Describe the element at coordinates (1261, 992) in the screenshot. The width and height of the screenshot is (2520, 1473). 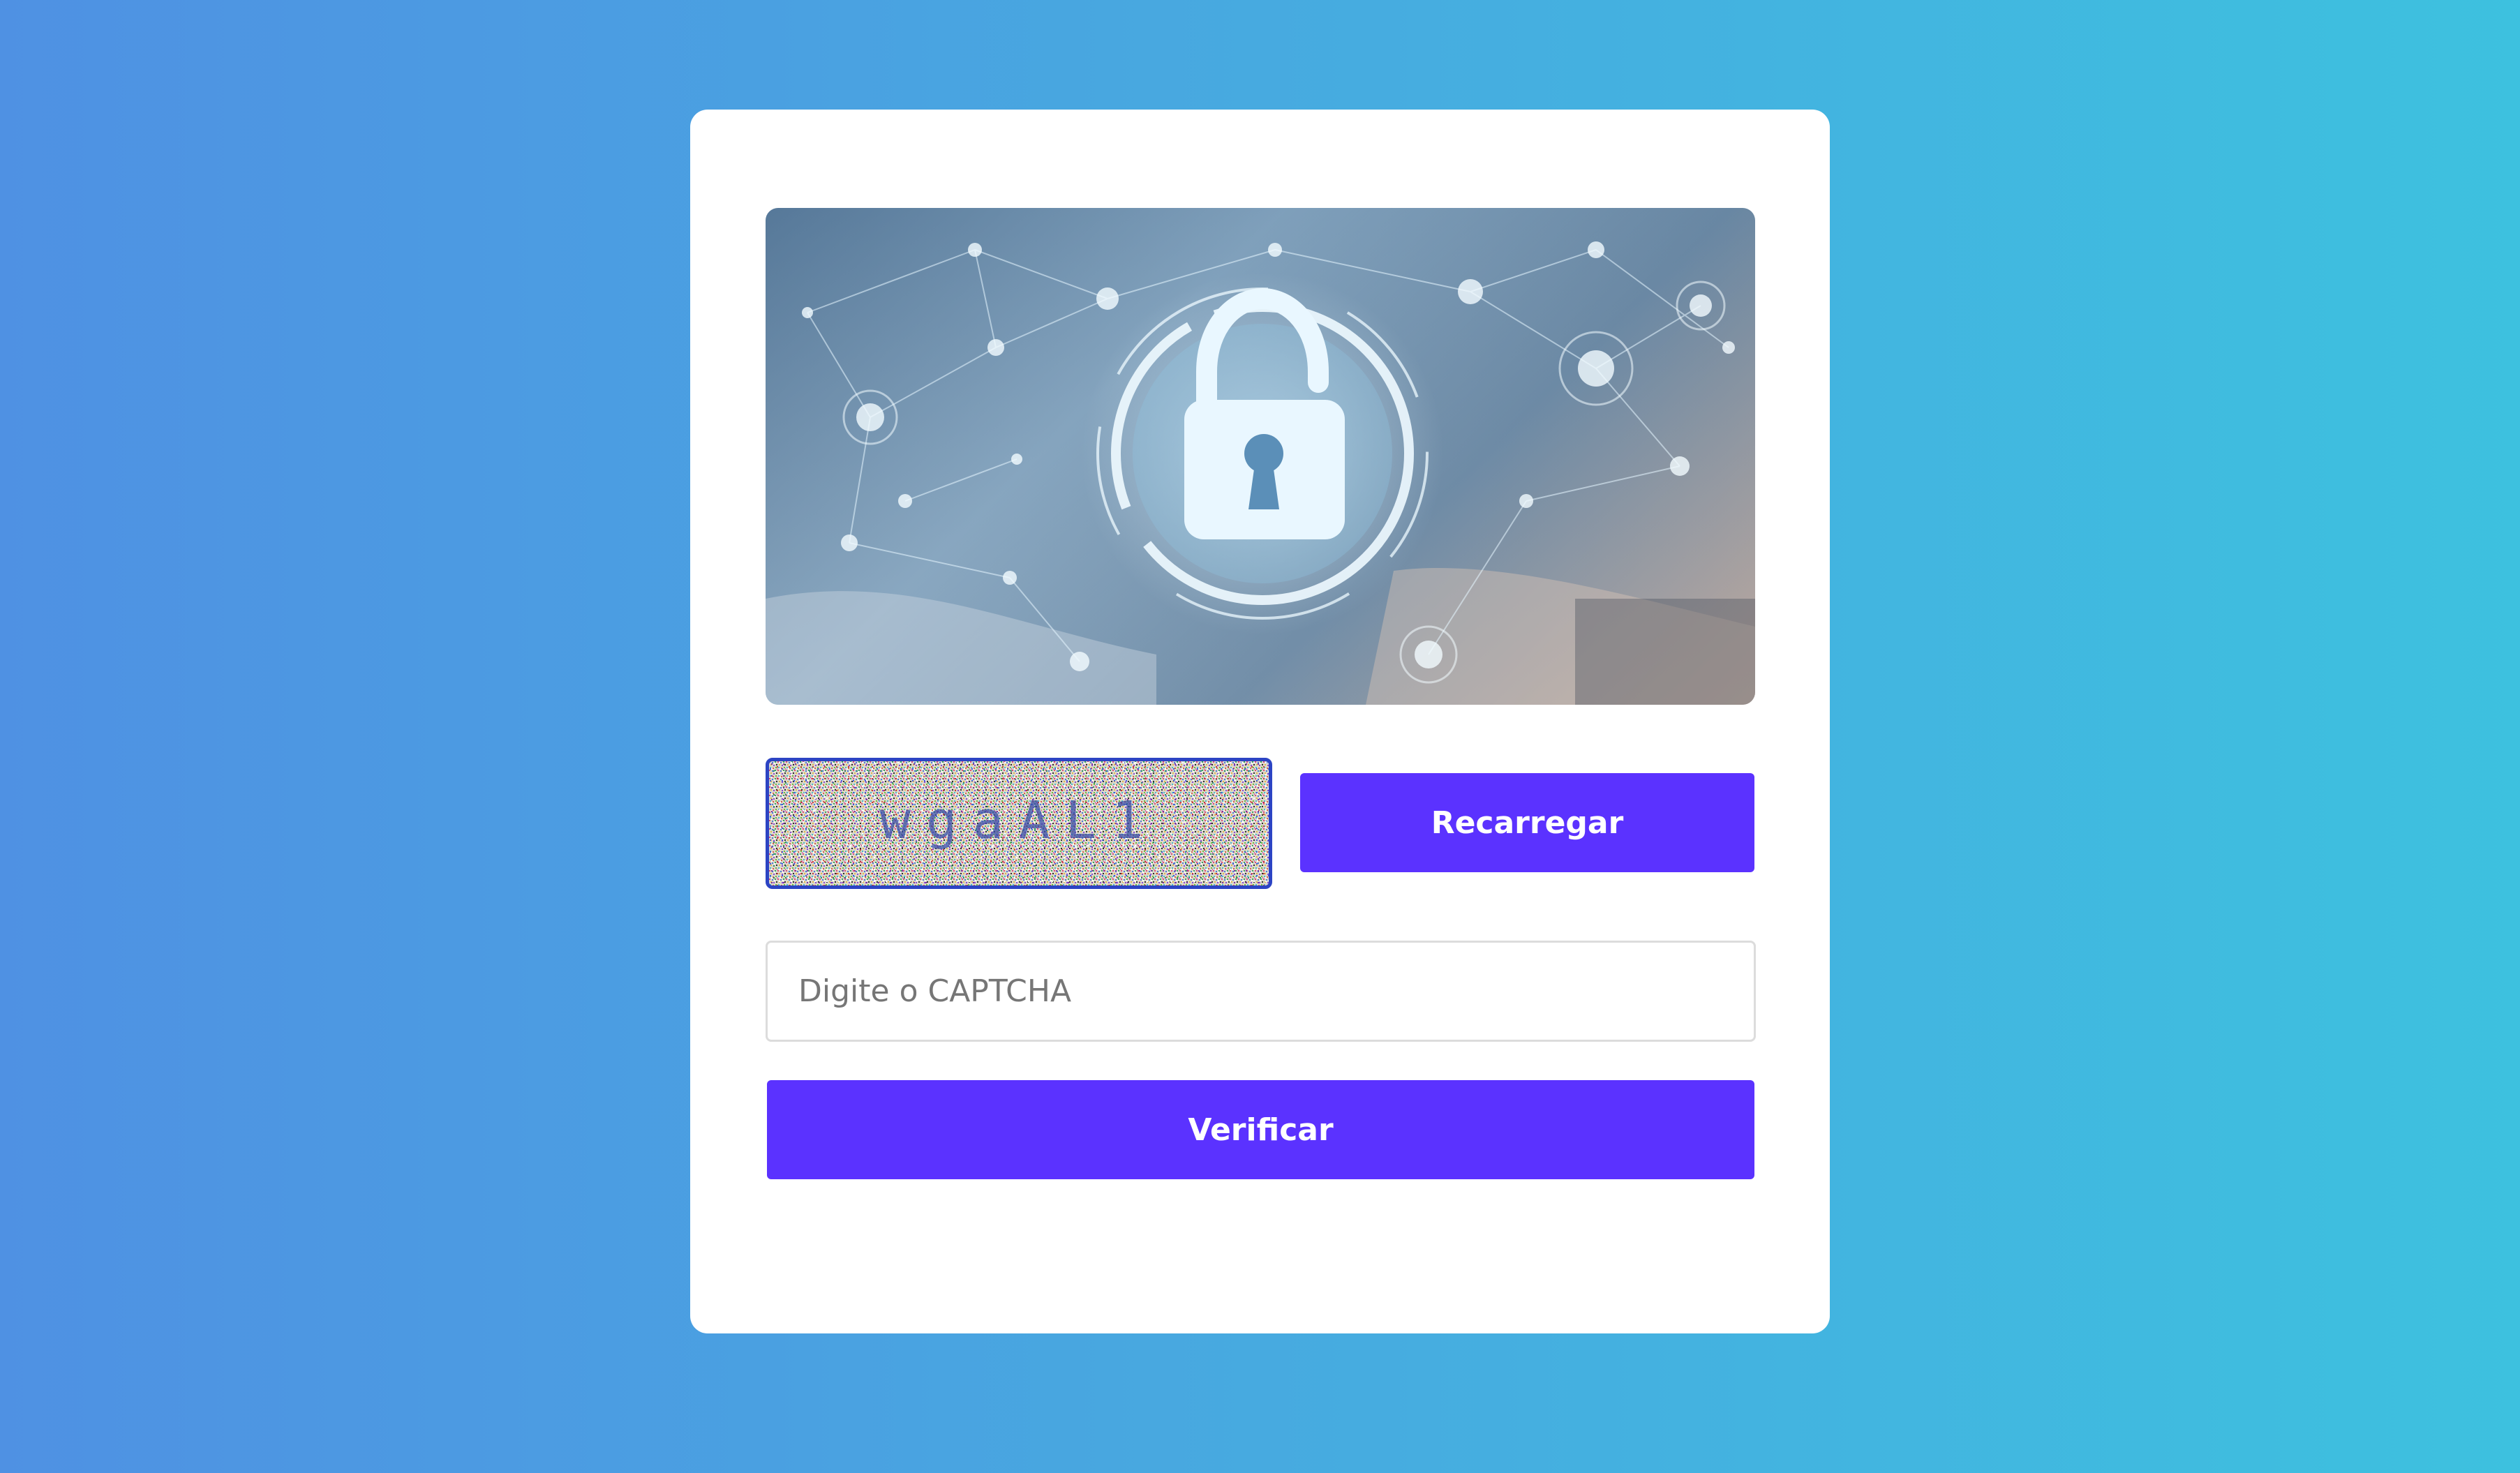
I see `captcha-input` at that location.